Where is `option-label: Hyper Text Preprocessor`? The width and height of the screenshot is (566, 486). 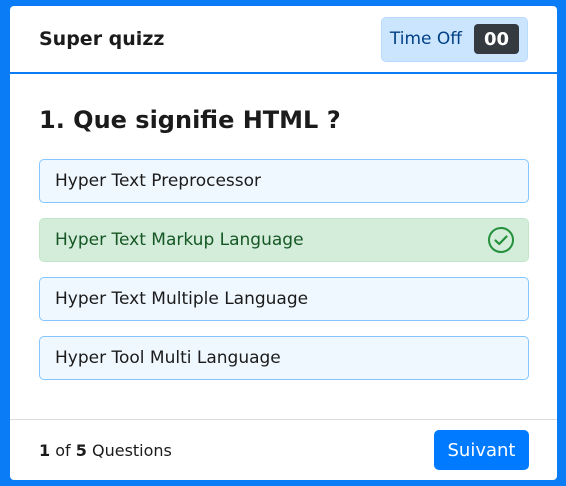
option-label: Hyper Text Preprocessor is located at coordinates (158, 181).